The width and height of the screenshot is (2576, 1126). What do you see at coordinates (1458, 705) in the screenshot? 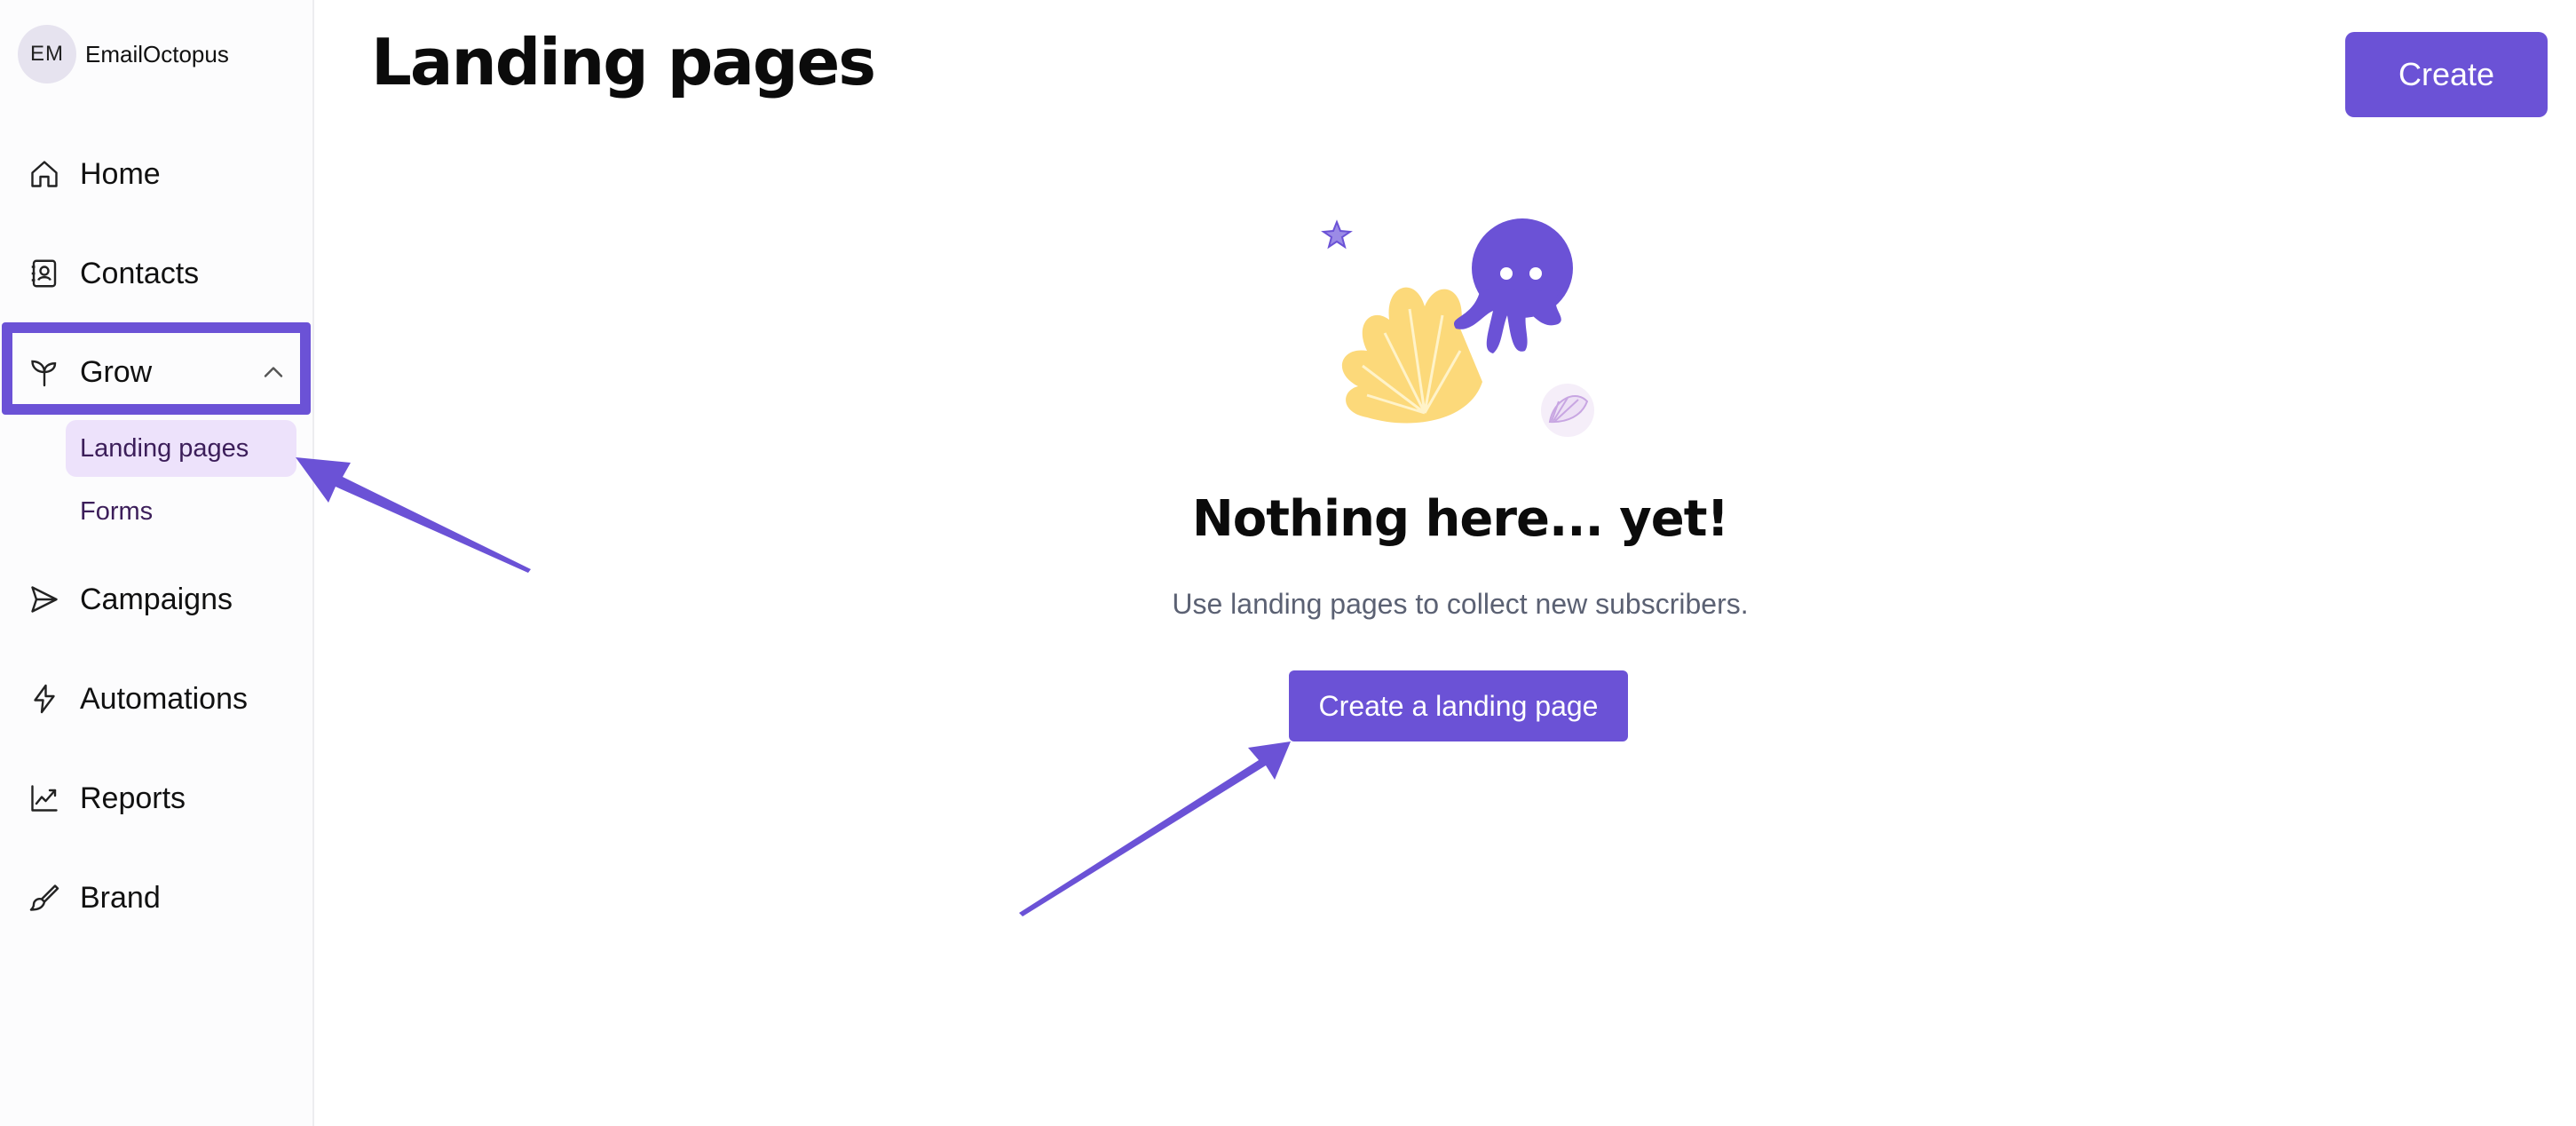
I see `create-landing-page-button: Create a landing page` at bounding box center [1458, 705].